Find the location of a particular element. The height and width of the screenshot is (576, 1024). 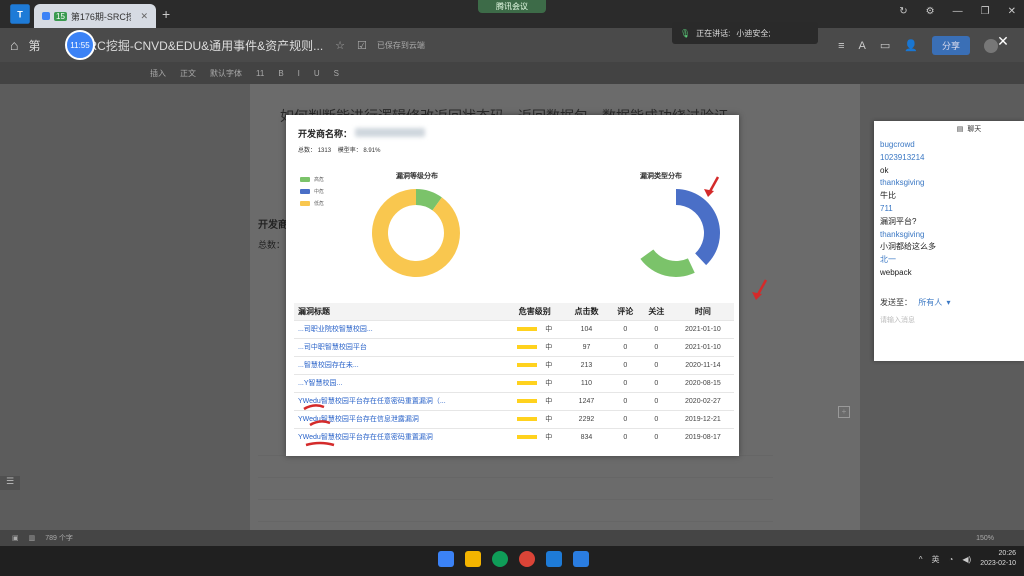

cell-clicks: 104 is located at coordinates (586, 328).